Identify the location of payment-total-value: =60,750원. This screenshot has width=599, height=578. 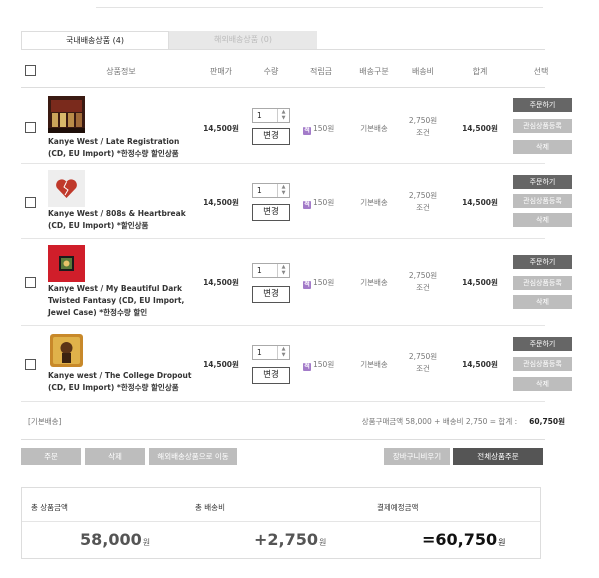
(464, 539).